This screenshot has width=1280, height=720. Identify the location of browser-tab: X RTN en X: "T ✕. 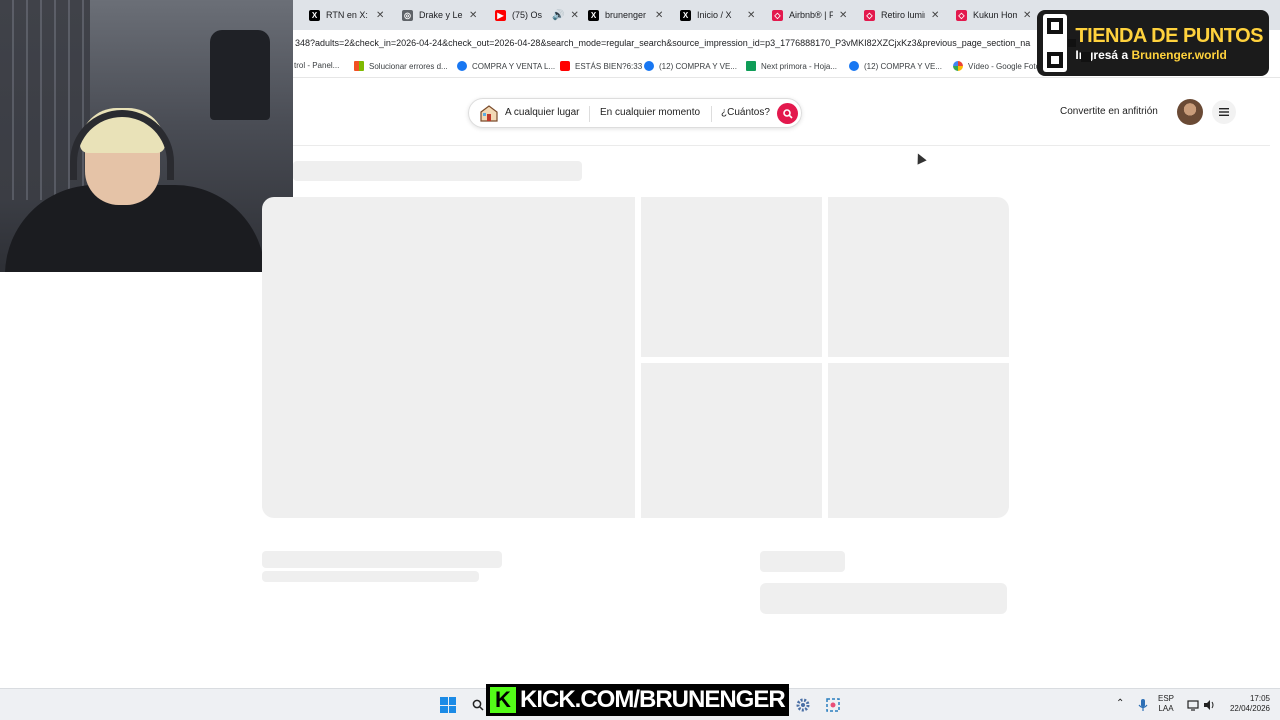
(346, 15).